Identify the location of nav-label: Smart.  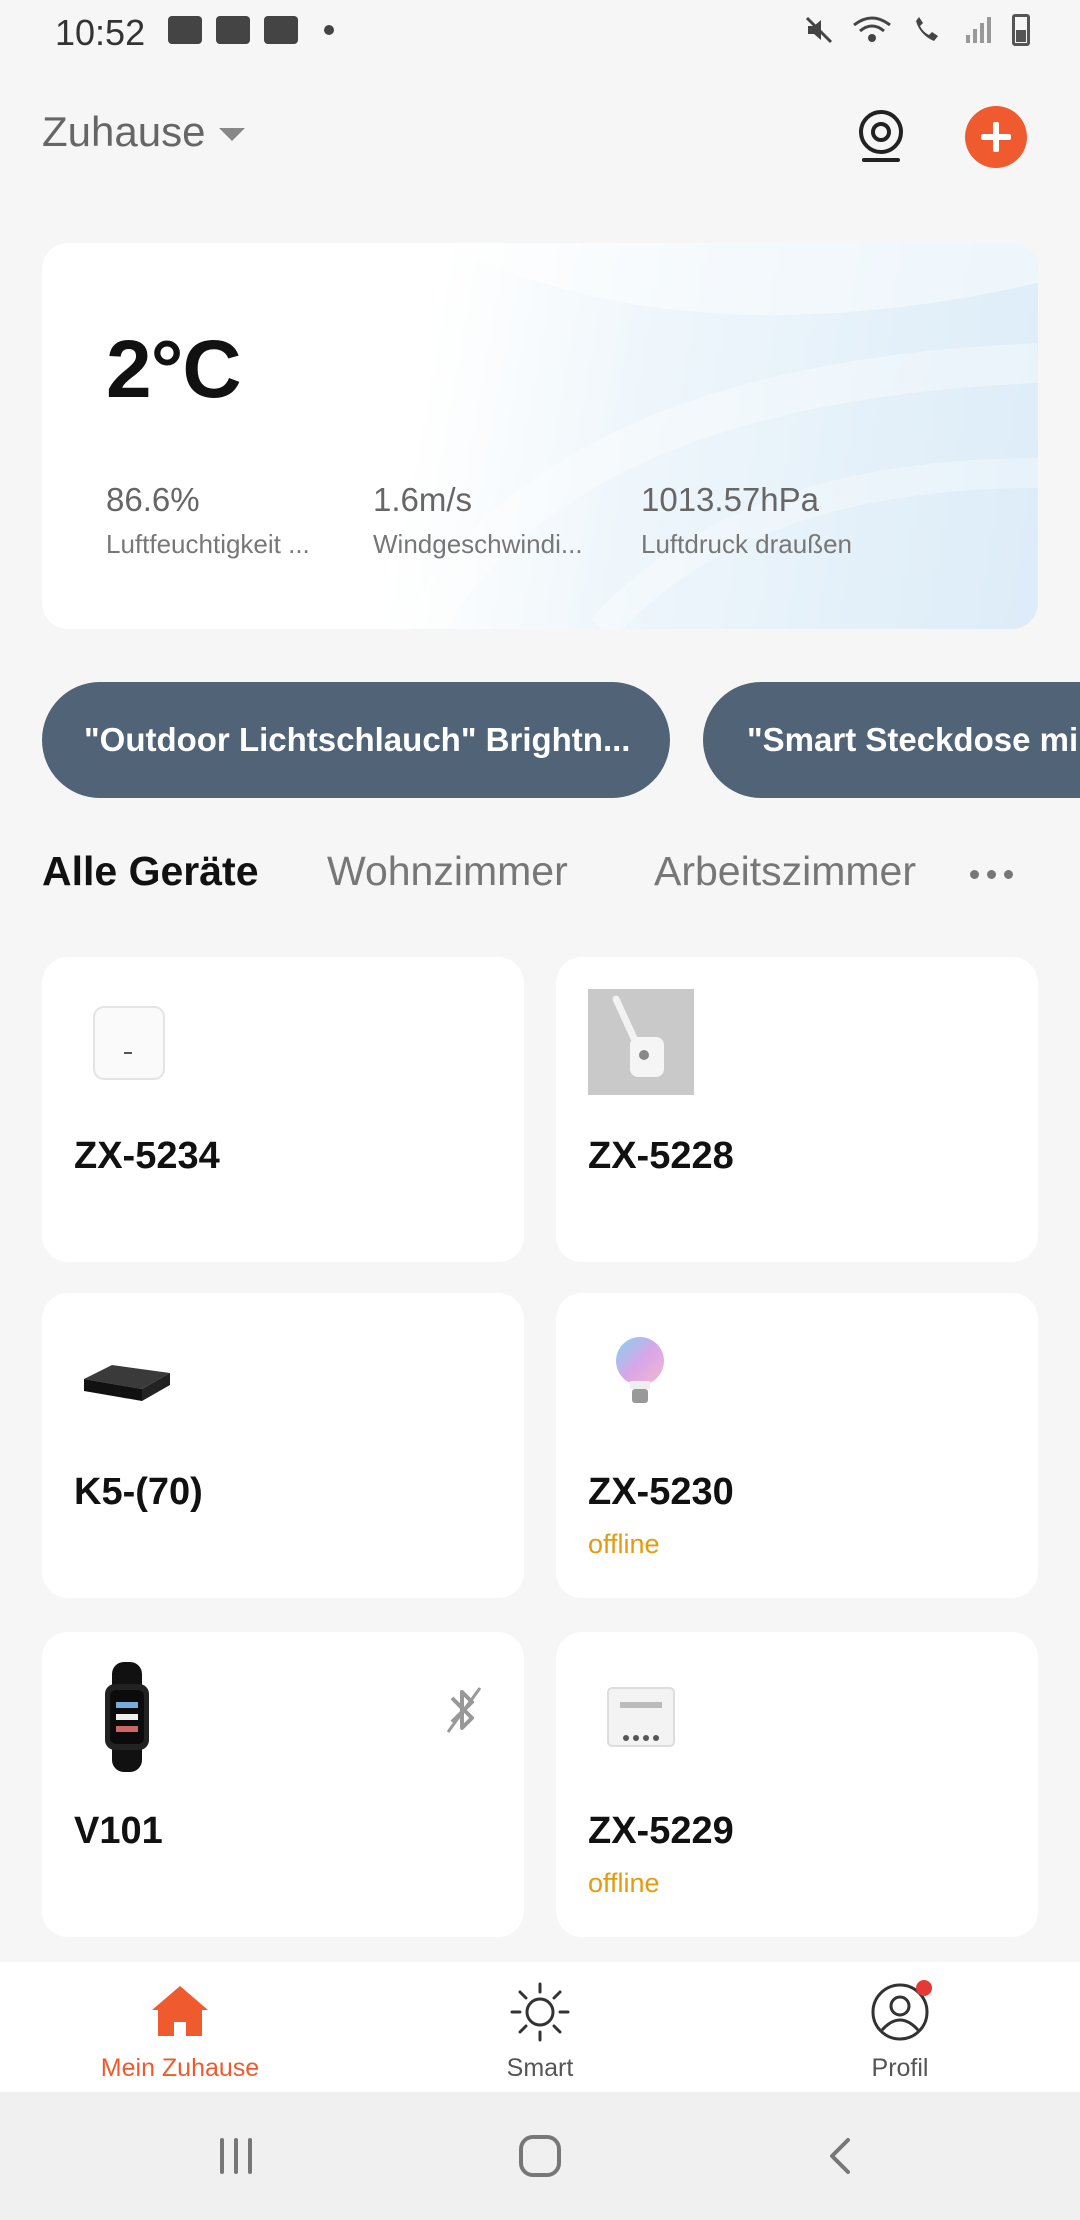
(540, 2068).